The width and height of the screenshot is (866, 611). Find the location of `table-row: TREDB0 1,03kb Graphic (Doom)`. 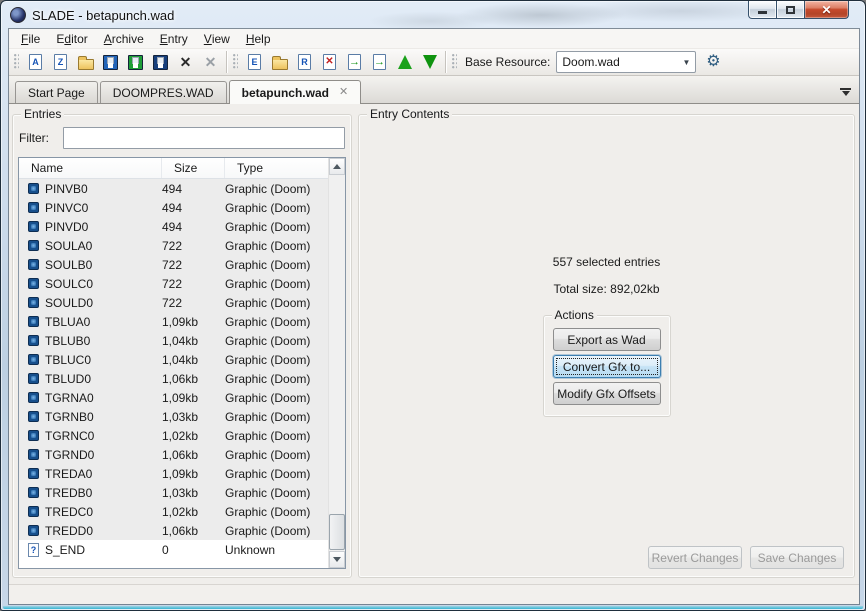

table-row: TREDB0 1,03kb Graphic (Doom) is located at coordinates (173, 492).